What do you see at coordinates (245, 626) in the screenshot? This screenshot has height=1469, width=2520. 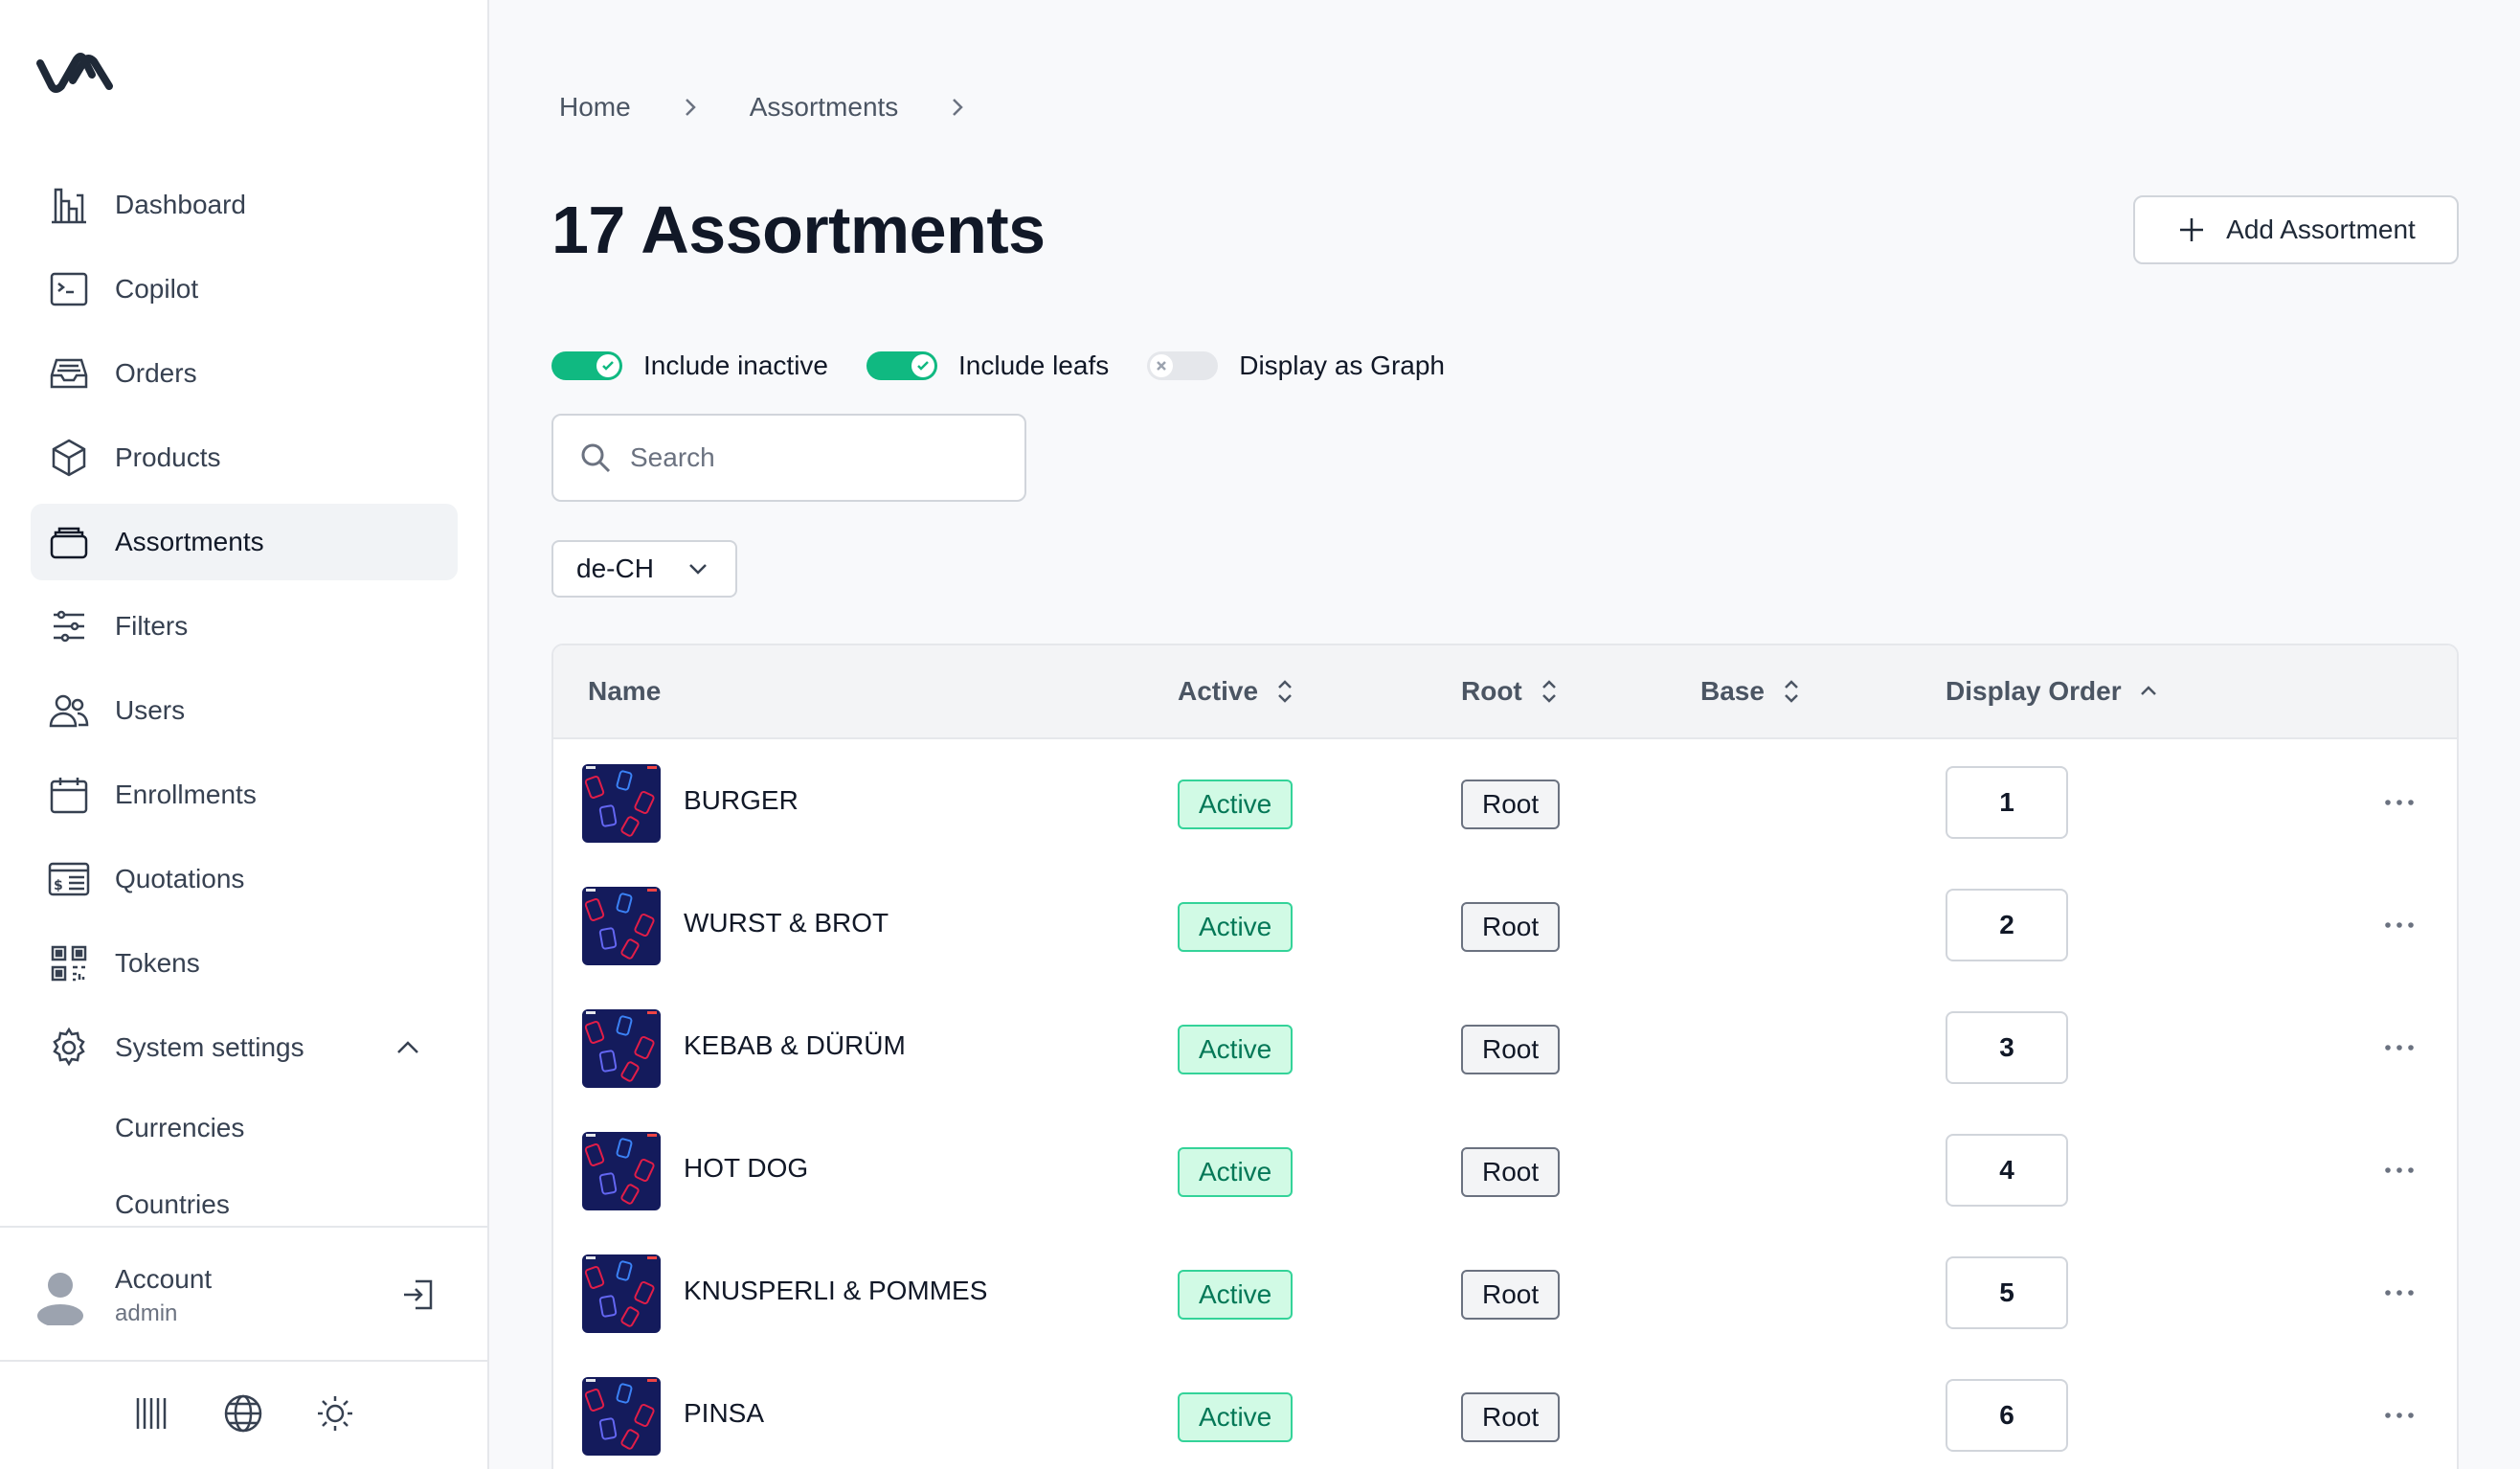 I see `sidebar-item-filters: Filters` at bounding box center [245, 626].